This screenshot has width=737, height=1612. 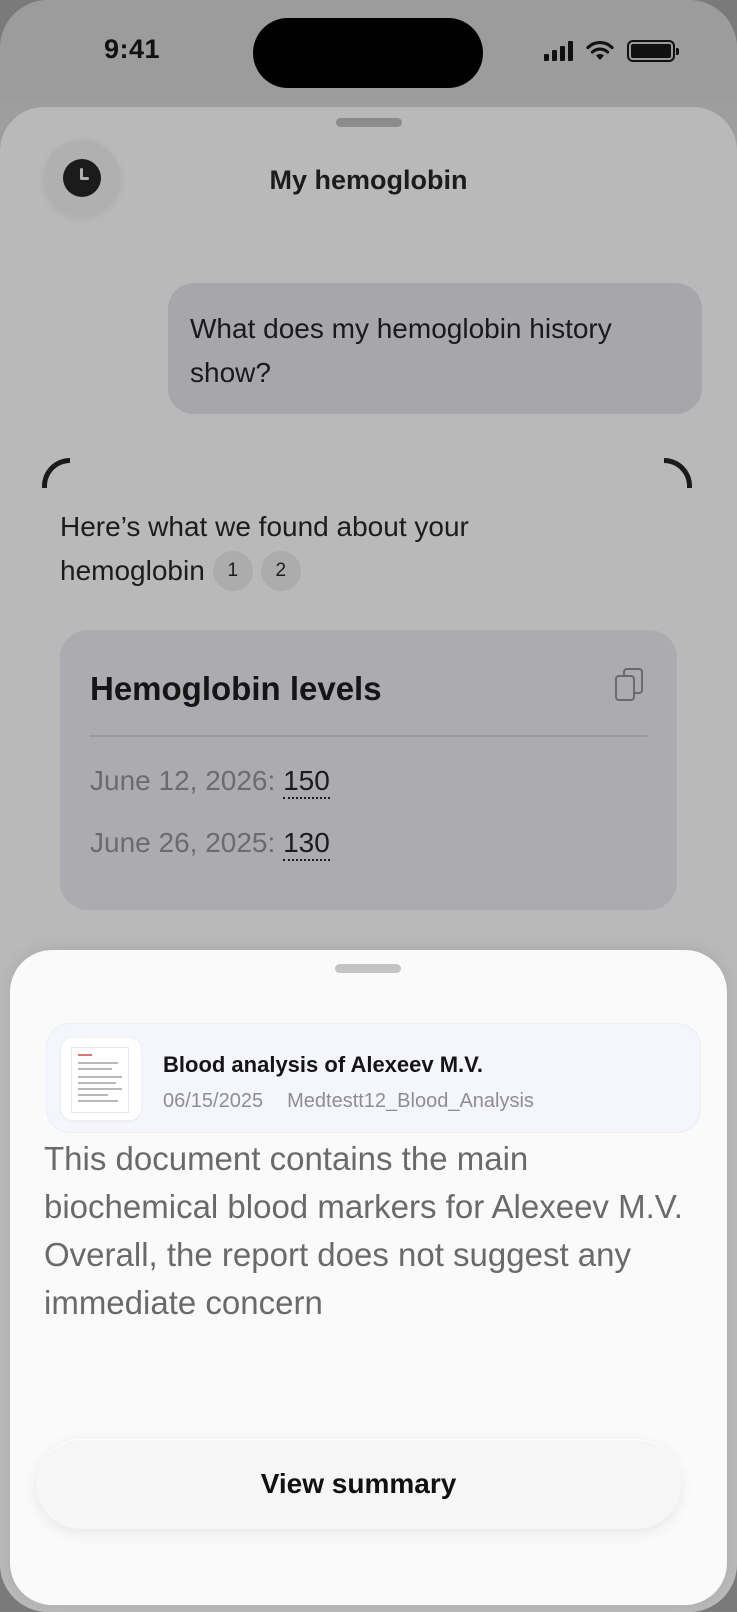 What do you see at coordinates (435, 348) in the screenshot?
I see `user-message-bubble: What does my hemoglobin history show?` at bounding box center [435, 348].